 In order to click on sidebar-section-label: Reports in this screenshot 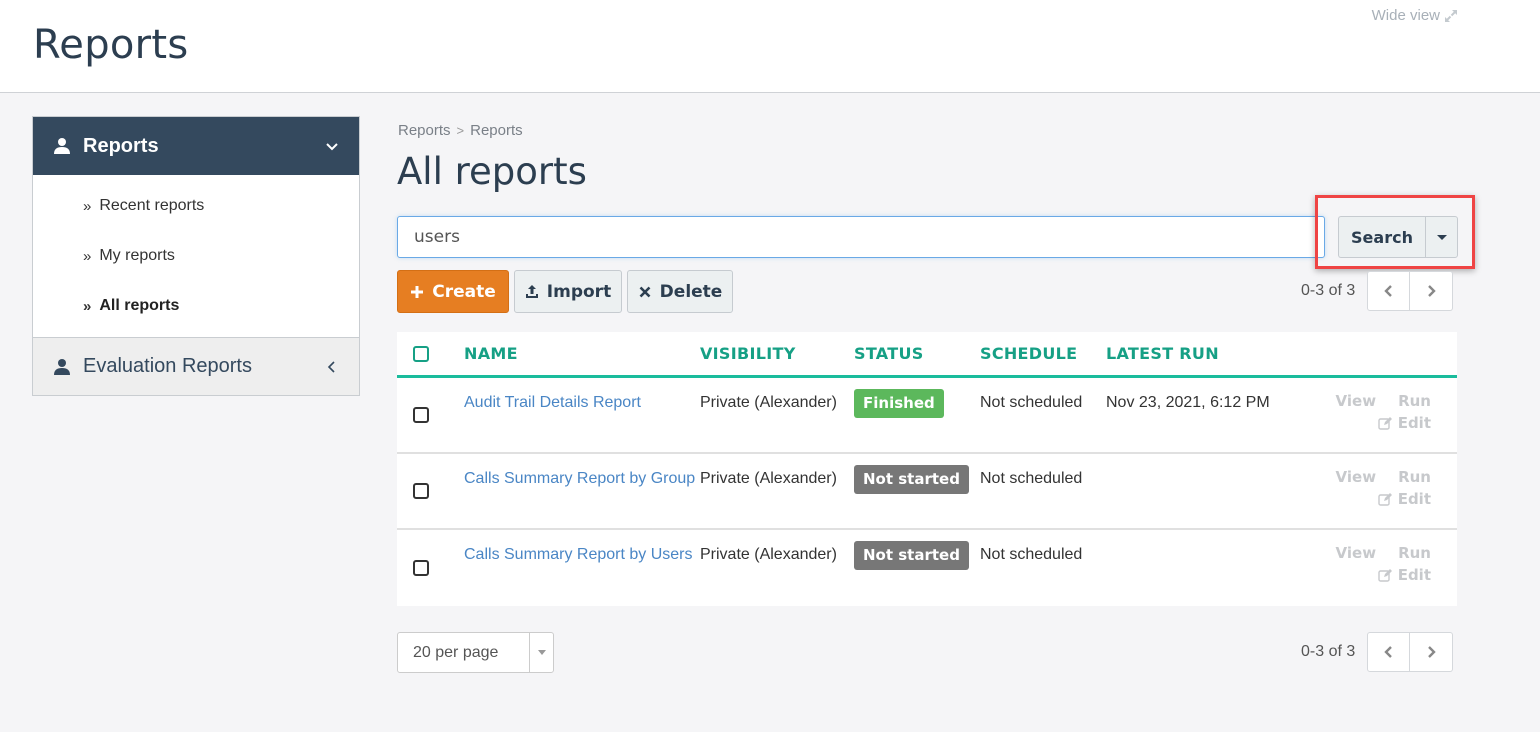, I will do `click(121, 145)`.